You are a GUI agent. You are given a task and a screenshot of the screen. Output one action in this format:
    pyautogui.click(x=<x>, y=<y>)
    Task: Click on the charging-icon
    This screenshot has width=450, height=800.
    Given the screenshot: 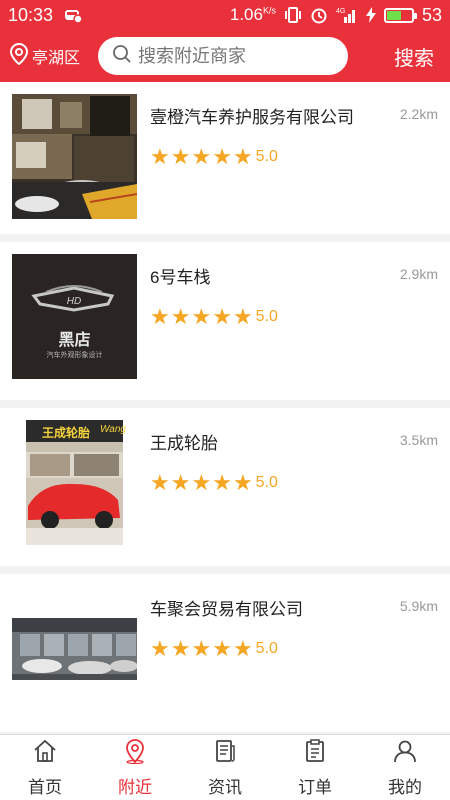 What is the action you would take?
    pyautogui.click(x=370, y=15)
    